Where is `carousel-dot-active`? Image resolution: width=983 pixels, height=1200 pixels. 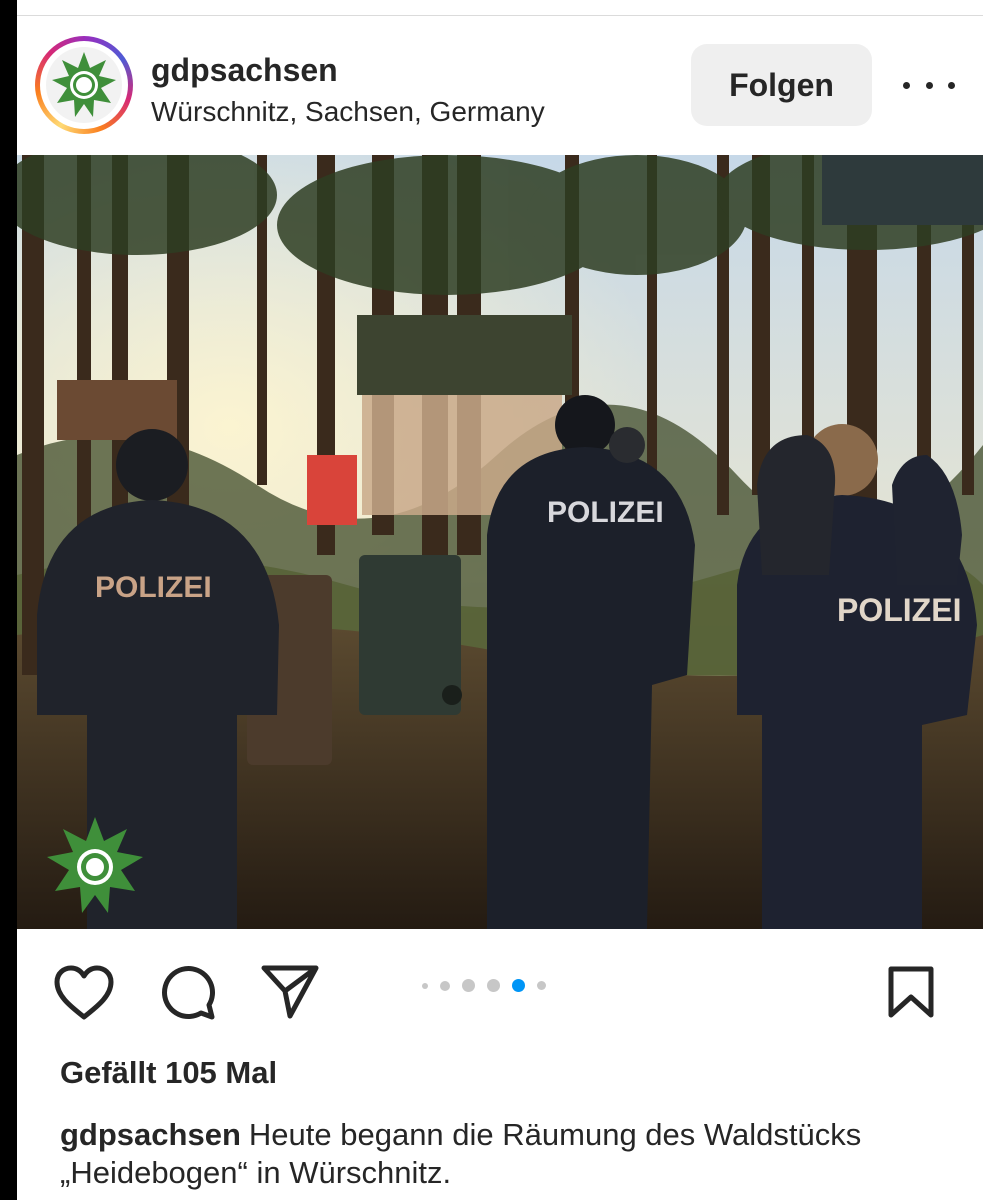
carousel-dot-active is located at coordinates (518, 985).